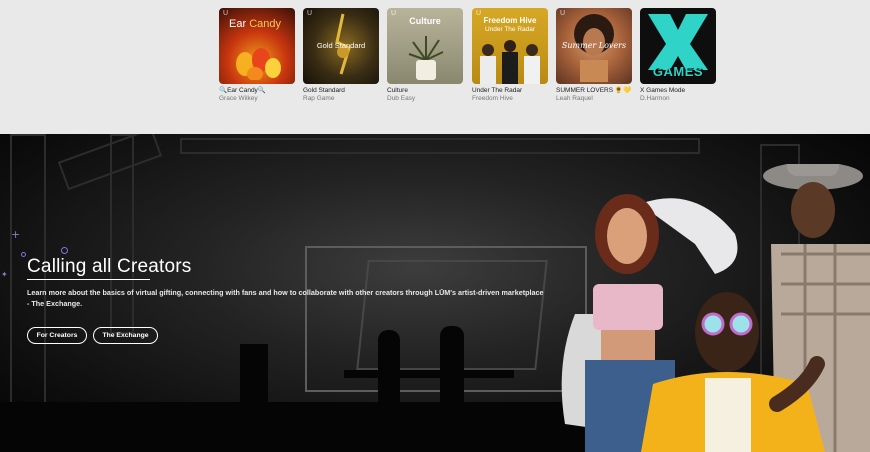  Describe the element at coordinates (510, 29) in the screenshot. I see `cover-subtitle: Under The Radar` at that location.